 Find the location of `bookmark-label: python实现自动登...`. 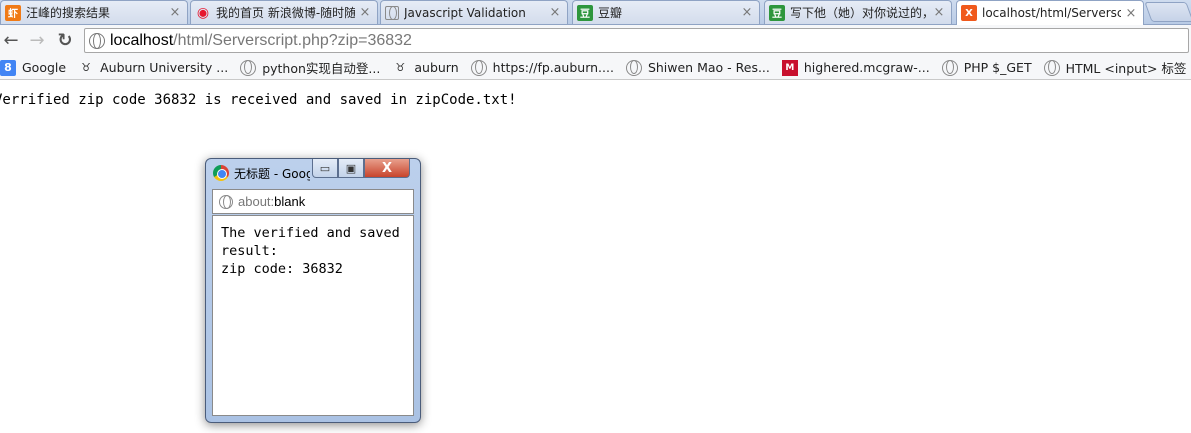

bookmark-label: python实现自动登... is located at coordinates (321, 68).